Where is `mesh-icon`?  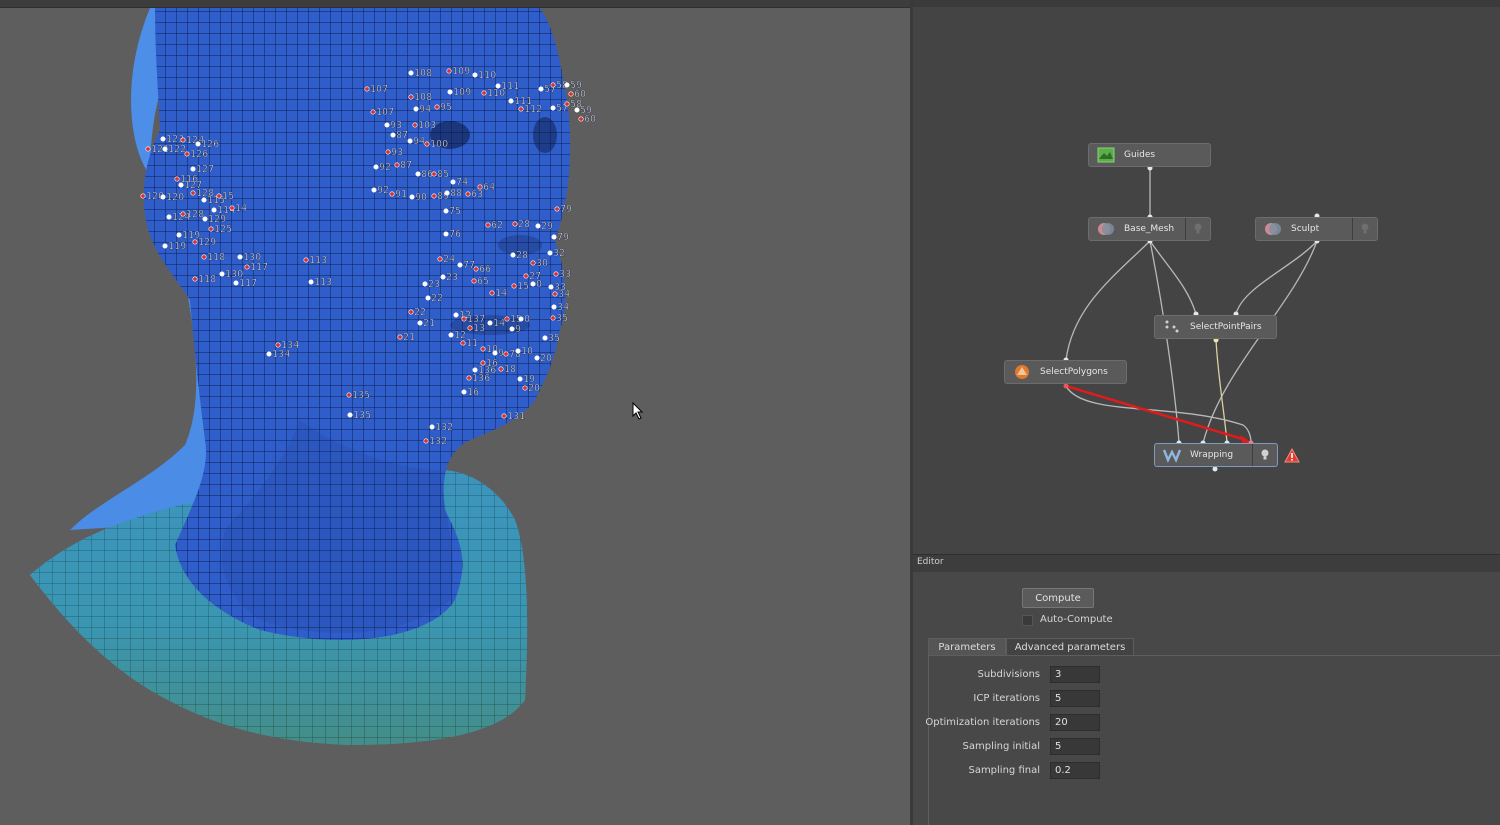
mesh-icon is located at coordinates (1273, 229).